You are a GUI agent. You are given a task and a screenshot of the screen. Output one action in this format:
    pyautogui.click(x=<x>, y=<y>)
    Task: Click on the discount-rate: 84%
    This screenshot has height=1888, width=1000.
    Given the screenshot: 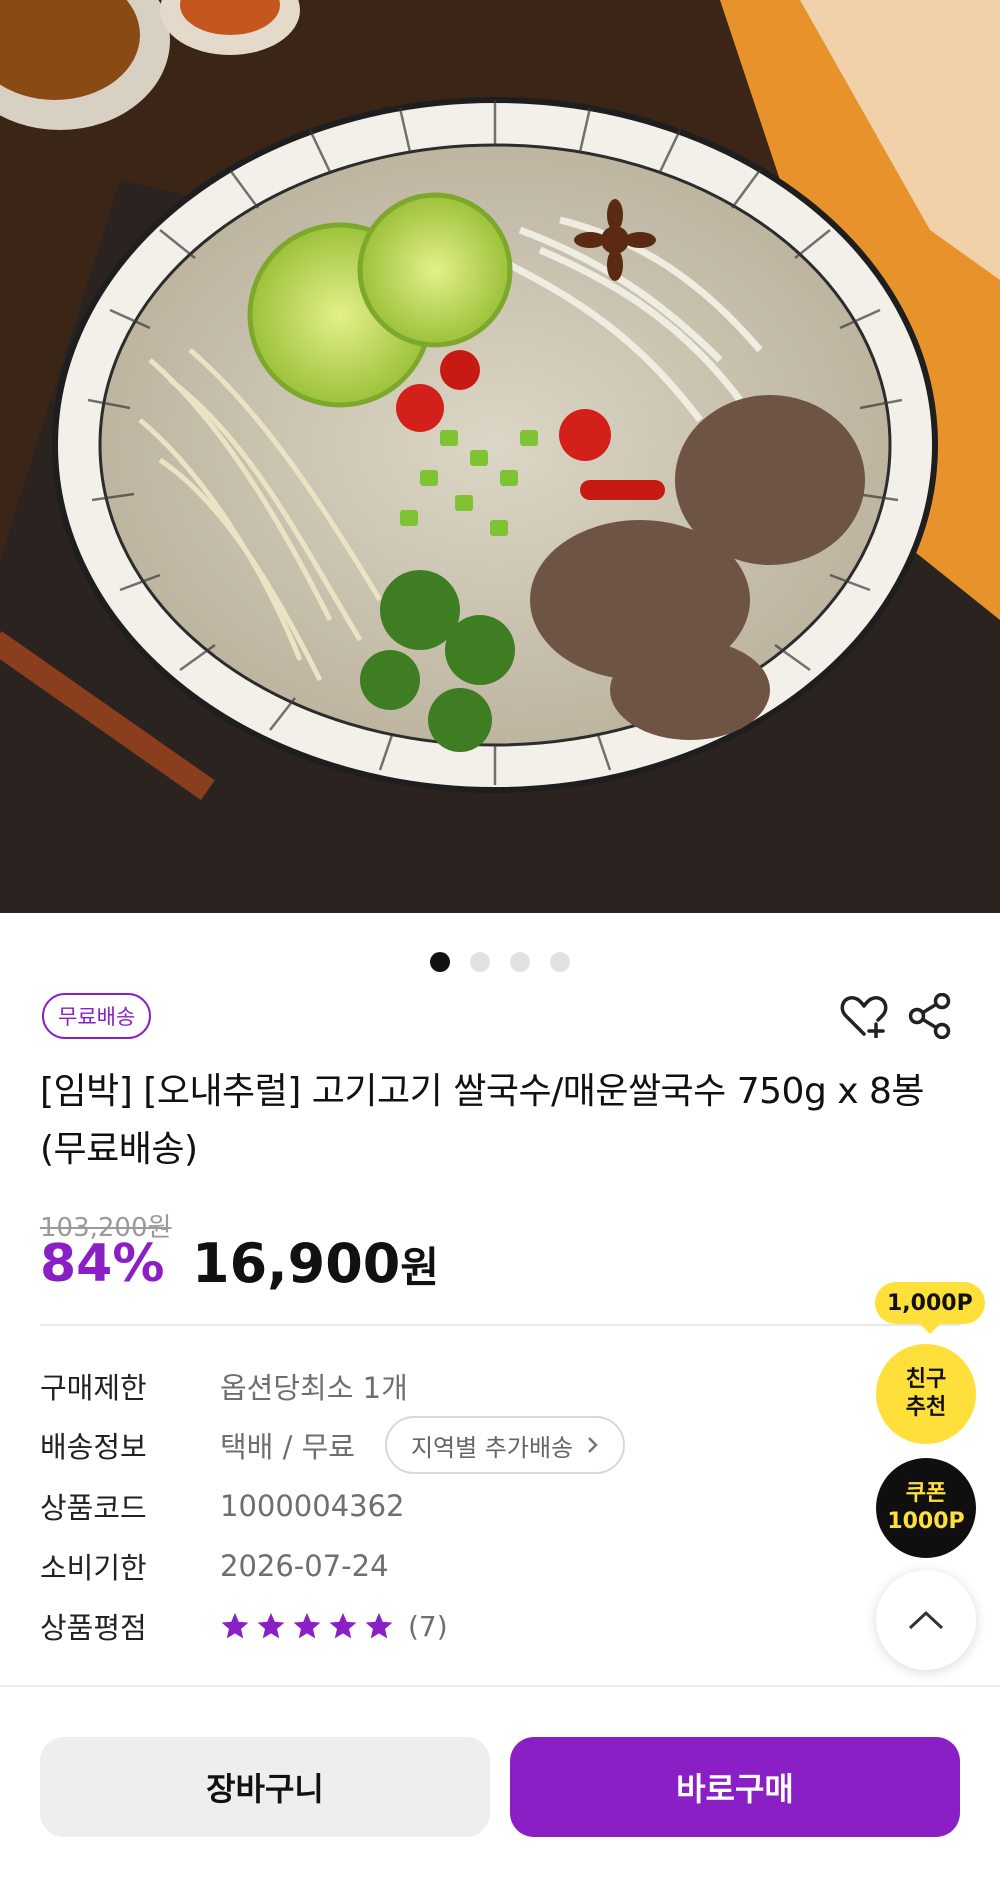 What is the action you would take?
    pyautogui.click(x=102, y=1264)
    